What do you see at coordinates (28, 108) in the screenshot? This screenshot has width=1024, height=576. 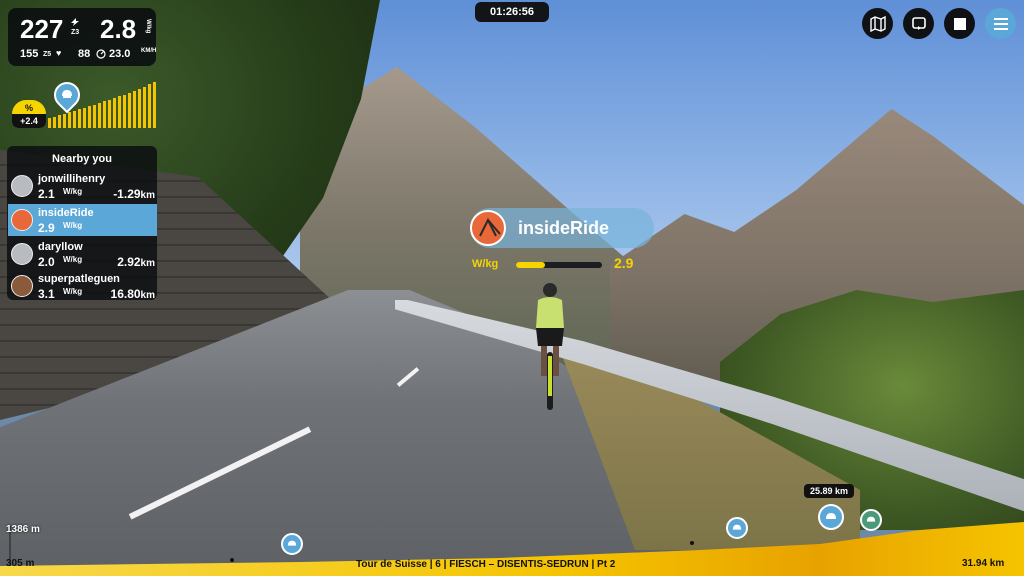 I see `grade-symbol: %` at bounding box center [28, 108].